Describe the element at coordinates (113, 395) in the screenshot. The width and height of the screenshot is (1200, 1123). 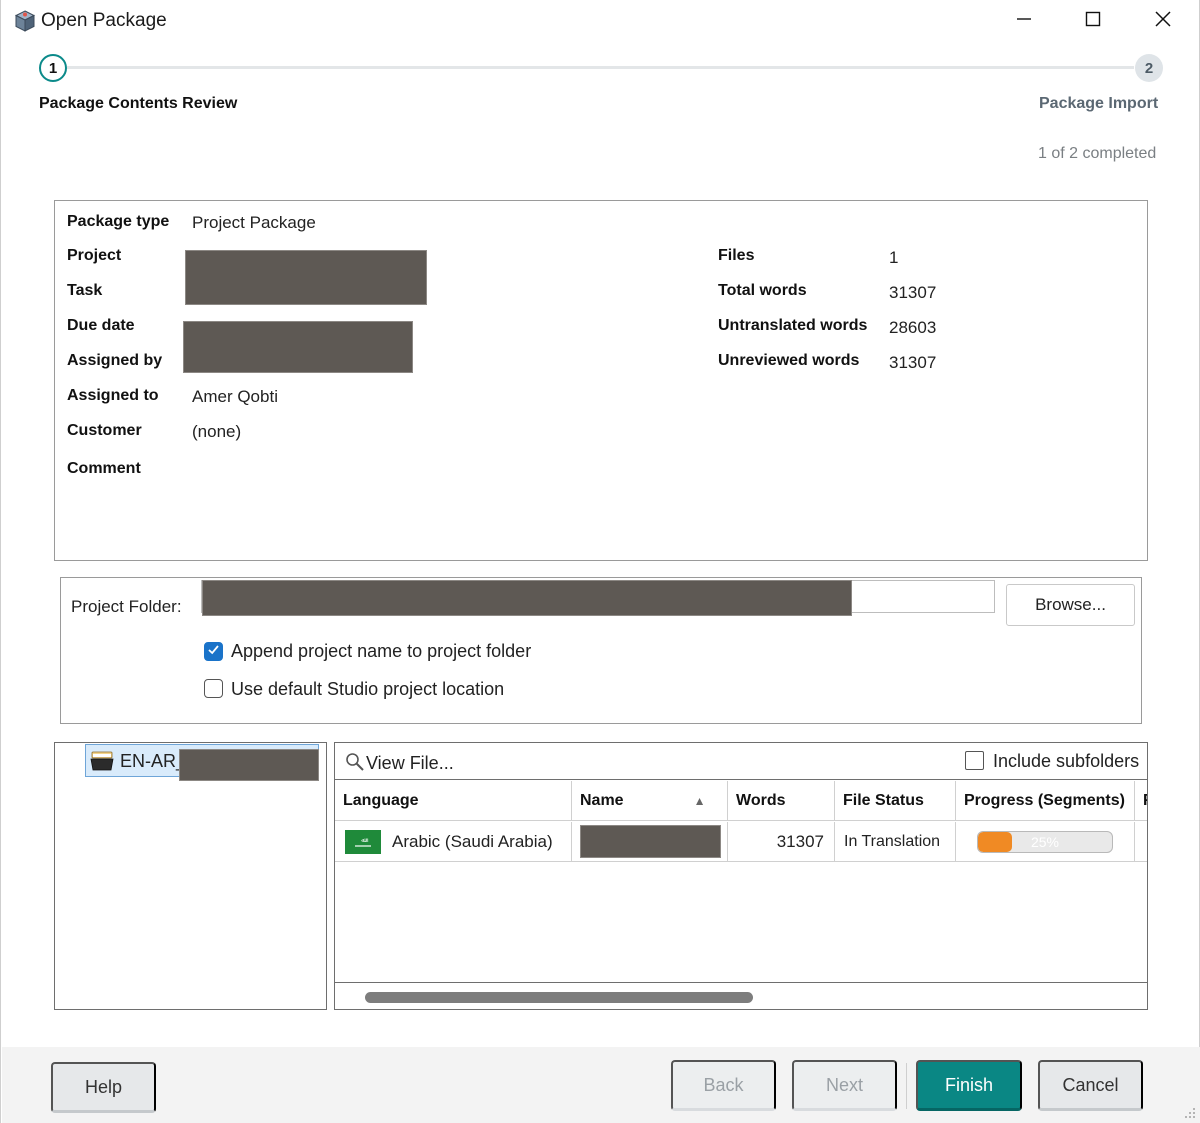
I see `assigned-to-label: Assigned to` at that location.